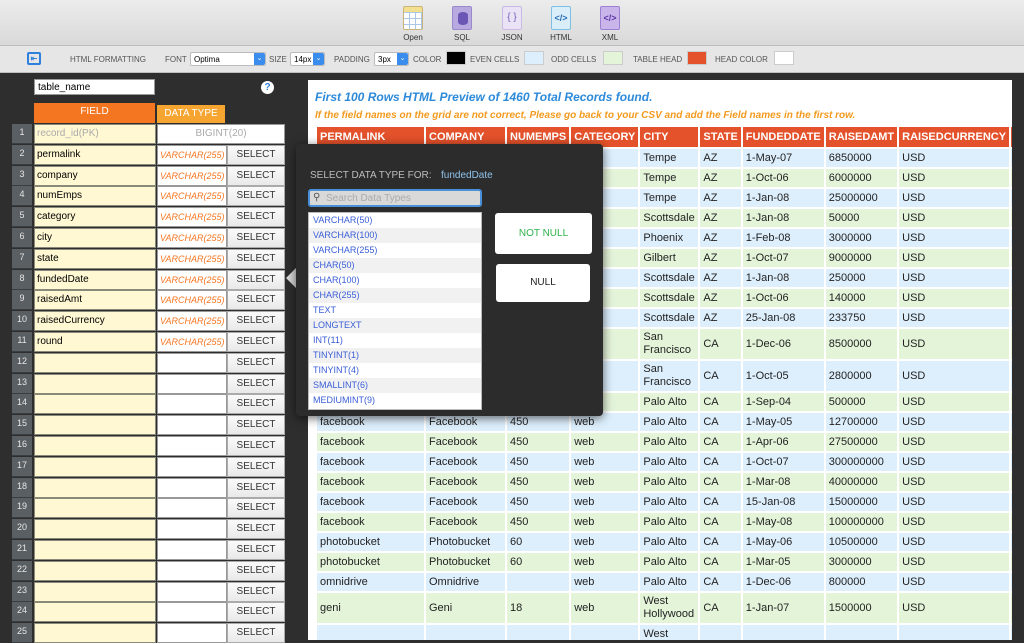  I want to click on preview-column-header: RAISEDCURRENCY, so click(954, 137).